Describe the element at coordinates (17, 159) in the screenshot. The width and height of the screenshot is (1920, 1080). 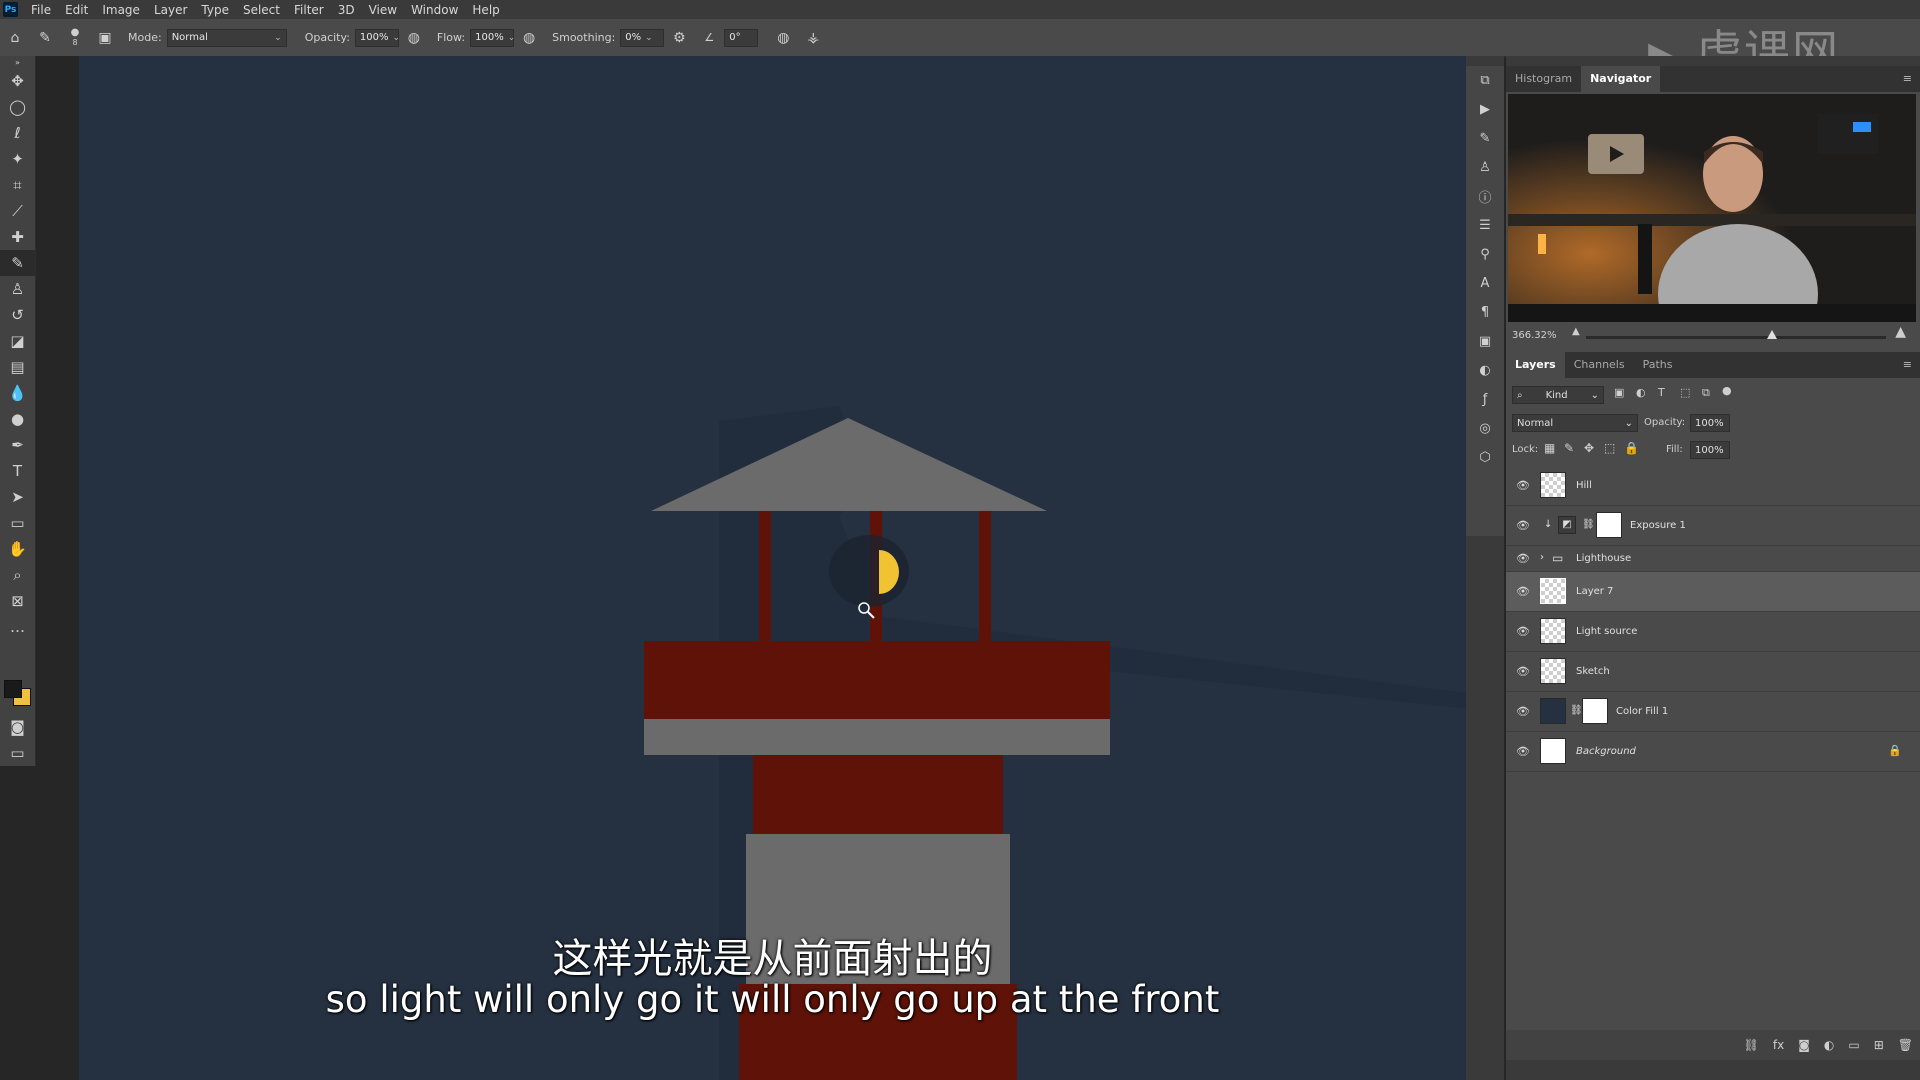
I see `magic-wand-tool-icon: ✦` at that location.